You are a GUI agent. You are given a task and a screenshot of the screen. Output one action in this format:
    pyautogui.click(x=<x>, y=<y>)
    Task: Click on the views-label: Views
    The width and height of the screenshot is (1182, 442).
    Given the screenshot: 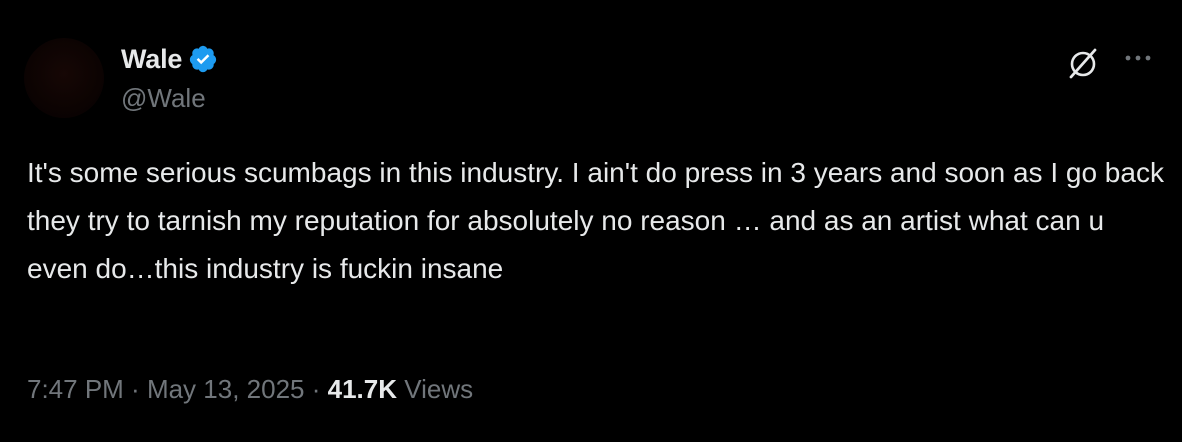 What is the action you would take?
    pyautogui.click(x=435, y=389)
    